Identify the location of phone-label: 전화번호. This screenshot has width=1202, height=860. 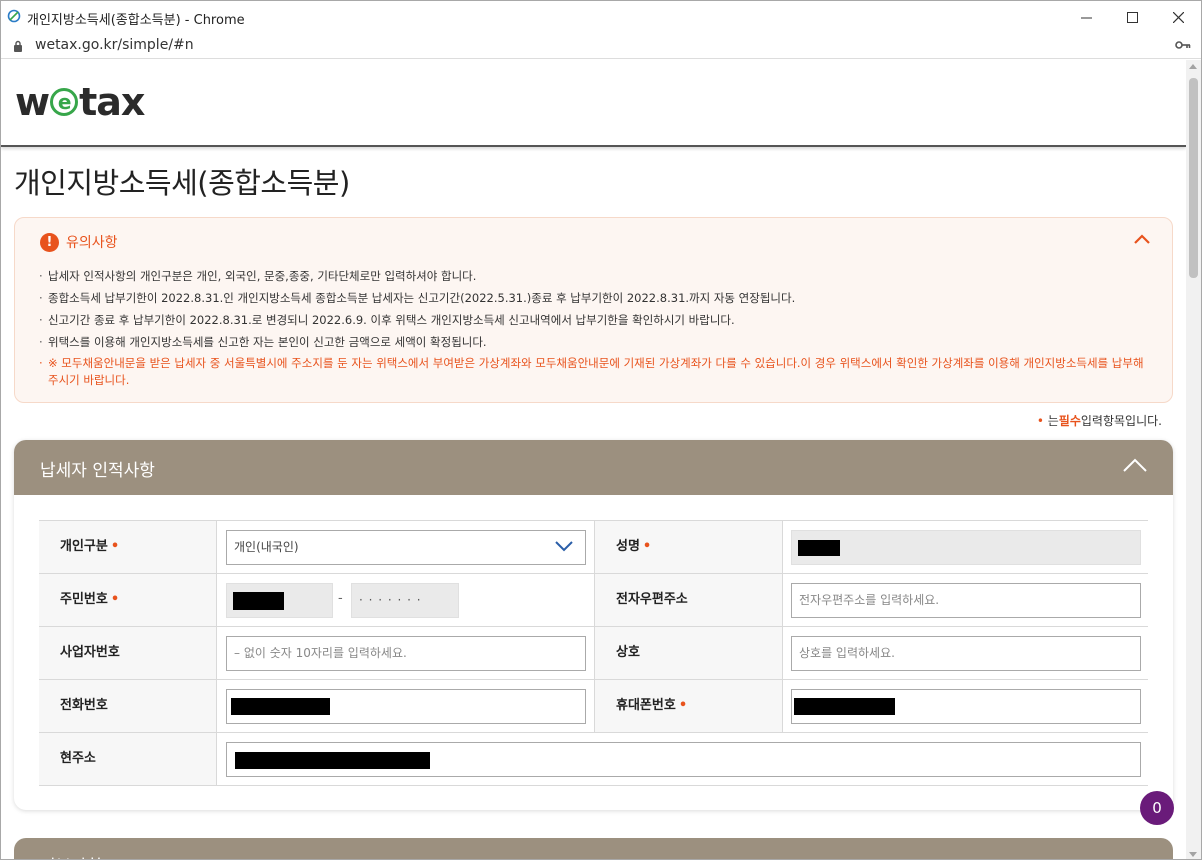
(127, 706).